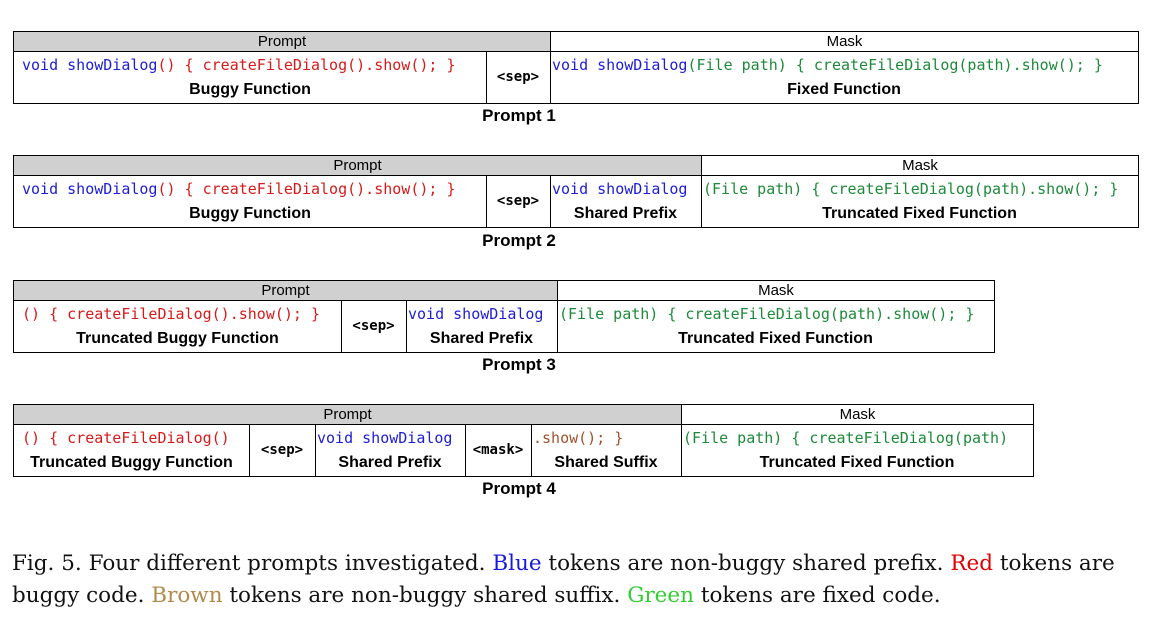  What do you see at coordinates (606, 462) in the screenshot?
I see `shared-suffix-label: Shared Suffix` at bounding box center [606, 462].